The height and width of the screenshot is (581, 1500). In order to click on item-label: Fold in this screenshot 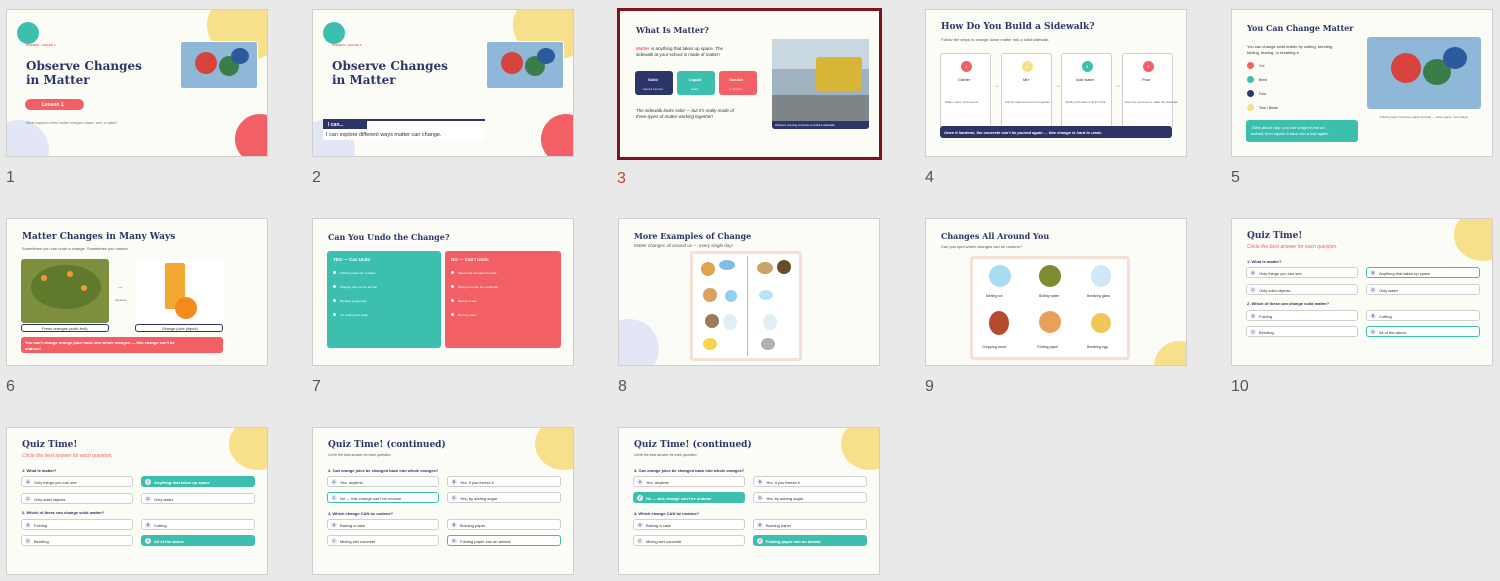, I will do `click(1262, 94)`.